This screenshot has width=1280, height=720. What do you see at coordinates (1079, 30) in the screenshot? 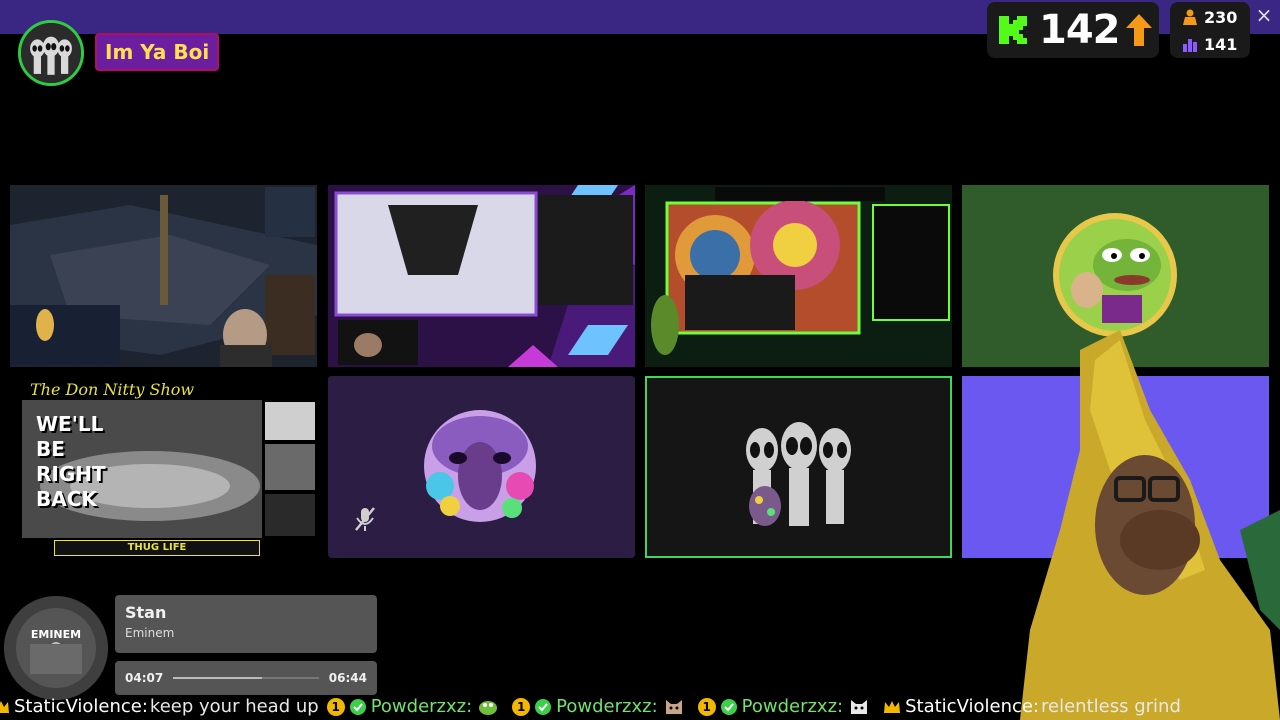
I see `viewer-count: 142` at bounding box center [1079, 30].